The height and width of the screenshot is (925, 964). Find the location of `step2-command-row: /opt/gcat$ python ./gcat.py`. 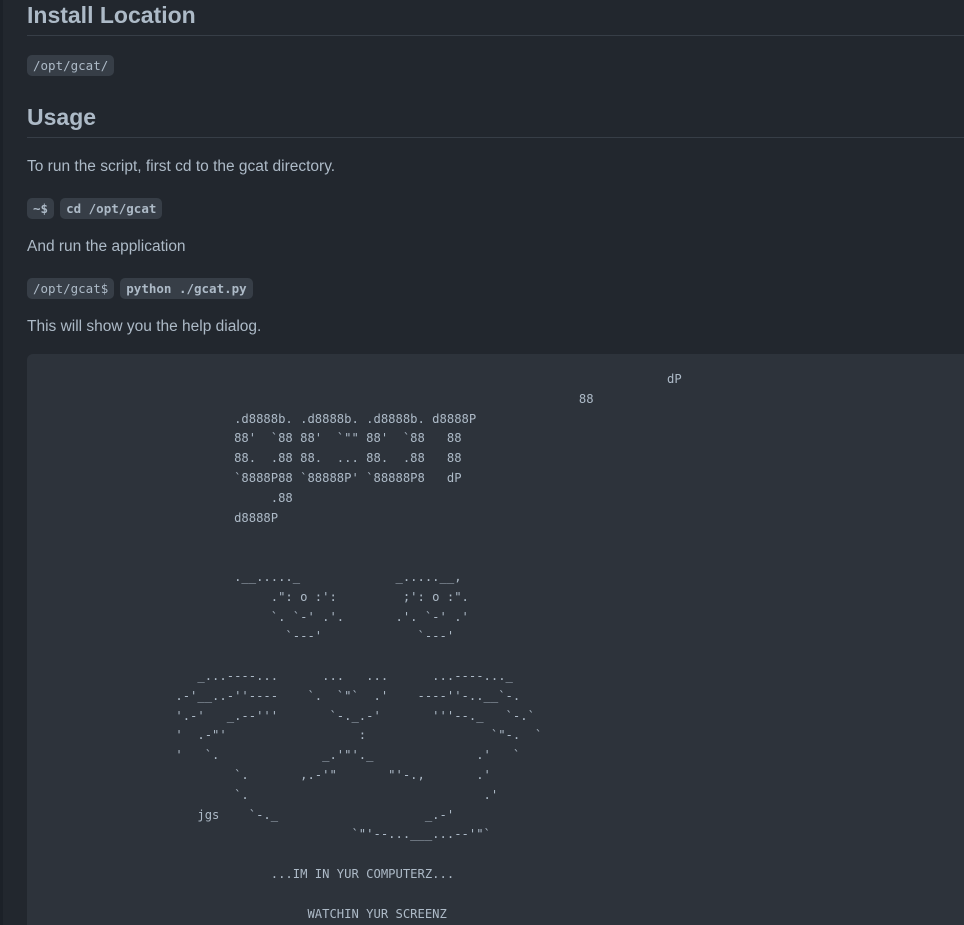

step2-command-row: /opt/gcat$ python ./gcat.py is located at coordinates (140, 288).